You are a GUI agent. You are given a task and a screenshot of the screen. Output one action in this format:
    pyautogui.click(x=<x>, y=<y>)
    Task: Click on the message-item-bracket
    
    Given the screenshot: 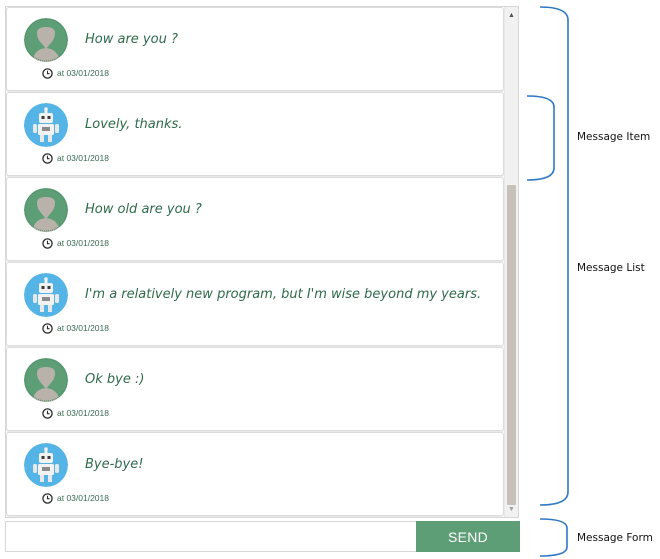 What is the action you would take?
    pyautogui.click(x=541, y=138)
    